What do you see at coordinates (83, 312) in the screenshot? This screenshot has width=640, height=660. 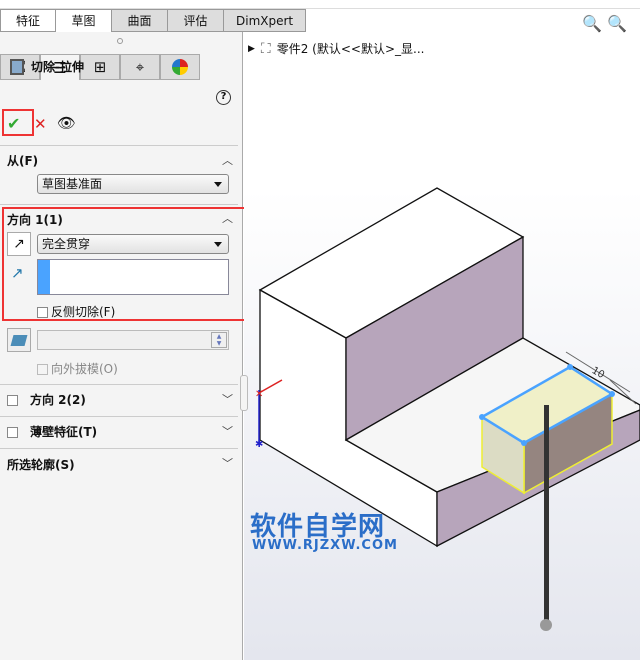 I see `flip-side-label: 反侧切除(F)` at bounding box center [83, 312].